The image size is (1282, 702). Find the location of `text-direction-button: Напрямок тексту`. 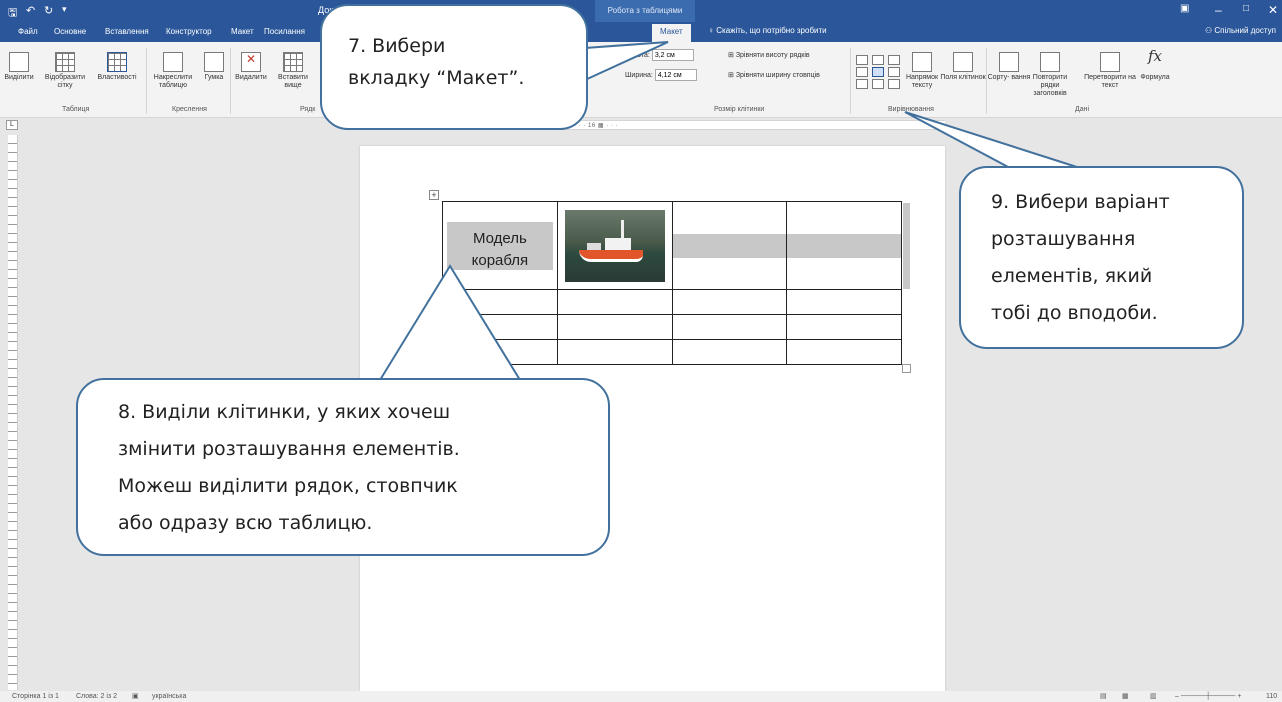

text-direction-button: Напрямок тексту is located at coordinates (922, 71).